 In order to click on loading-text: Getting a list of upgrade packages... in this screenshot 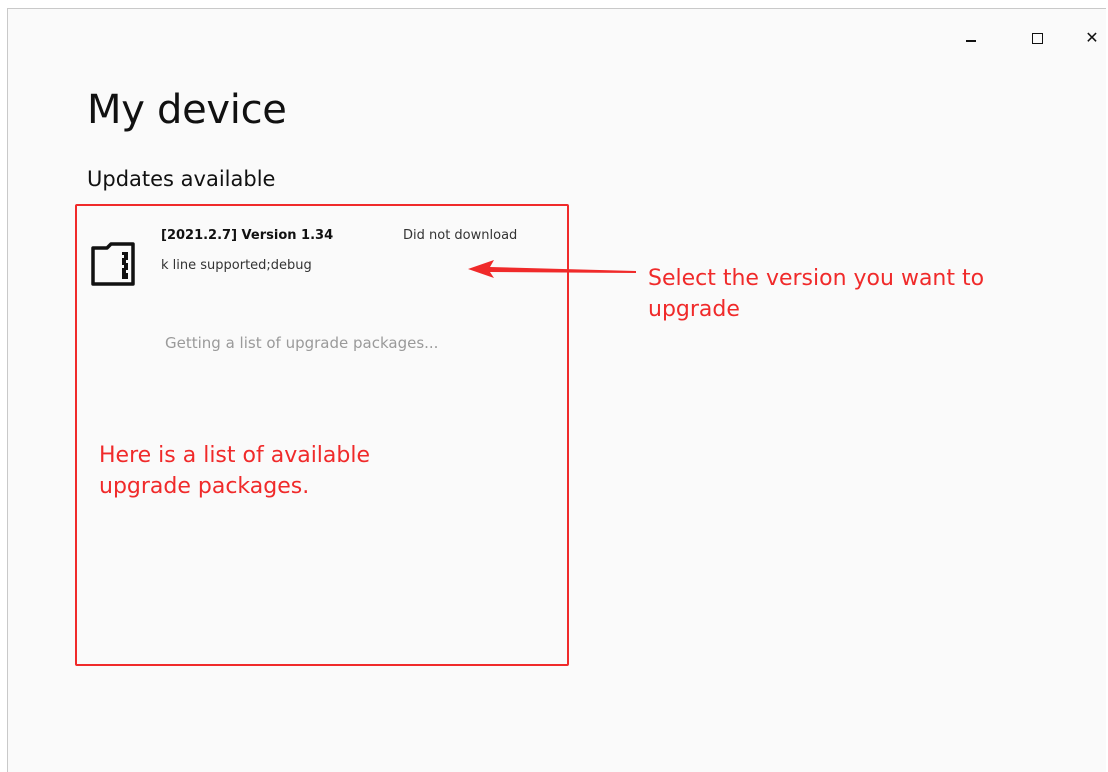, I will do `click(302, 343)`.